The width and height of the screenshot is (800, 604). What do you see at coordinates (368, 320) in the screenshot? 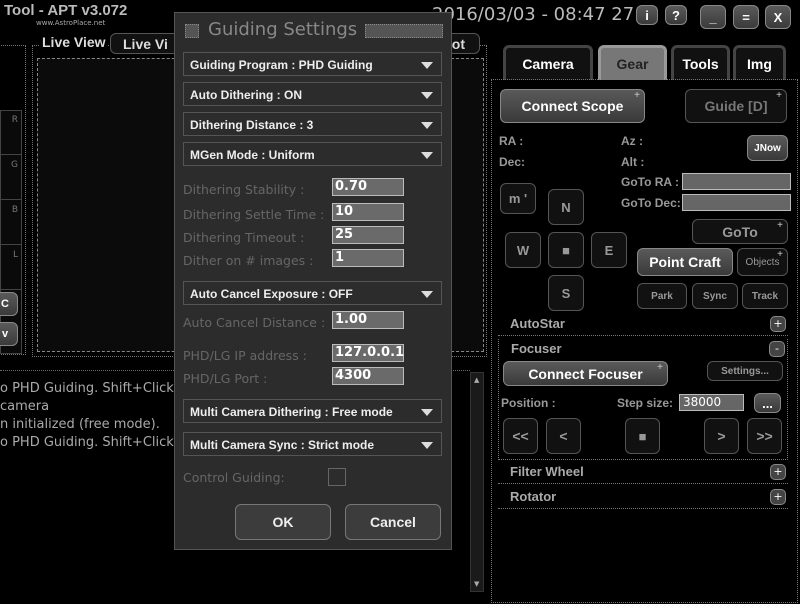
I see `auto-cancel-distance-input: 1.00` at bounding box center [368, 320].